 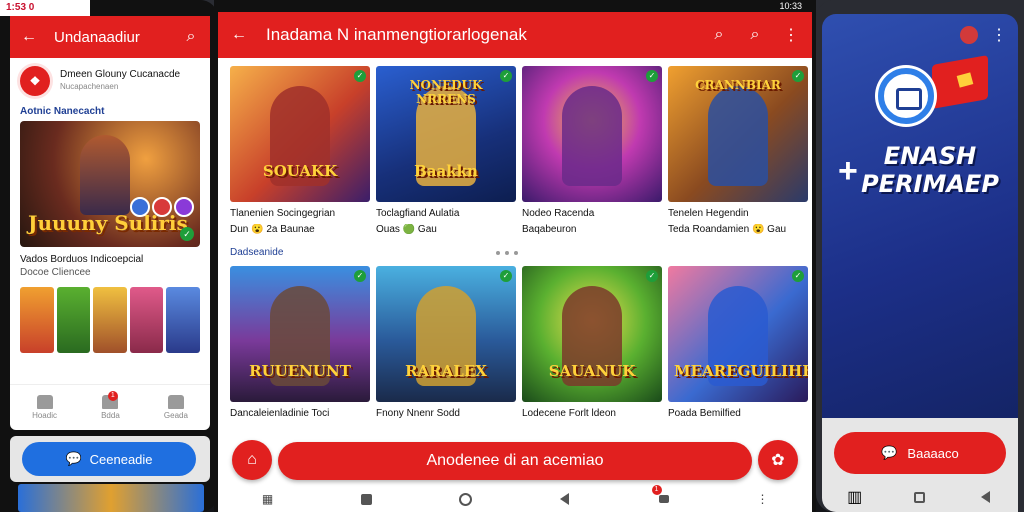 What do you see at coordinates (110, 415) in the screenshot?
I see `nav-notifications-label: Bdda` at bounding box center [110, 415].